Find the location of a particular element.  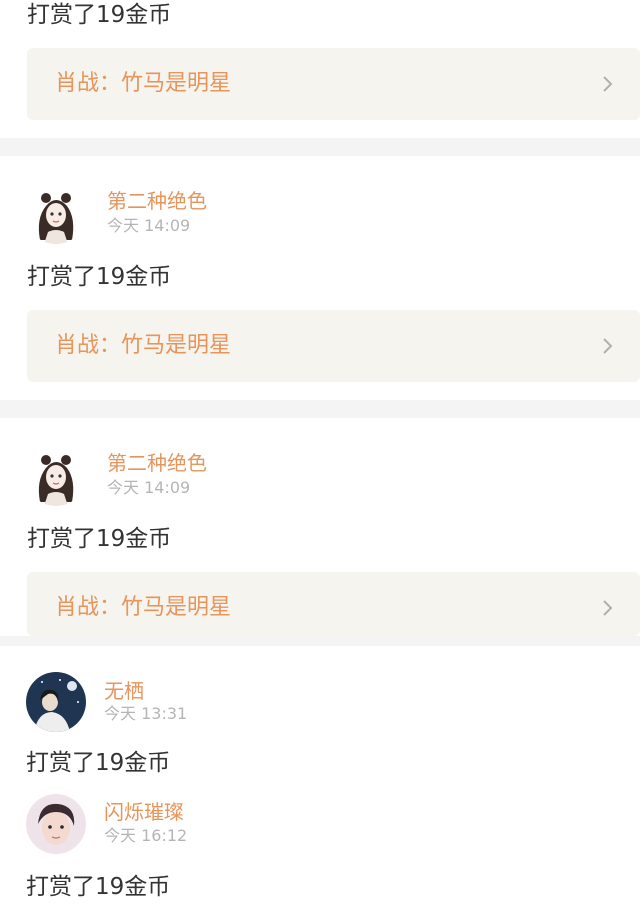

portrait-avatar-icon is located at coordinates (56, 824).